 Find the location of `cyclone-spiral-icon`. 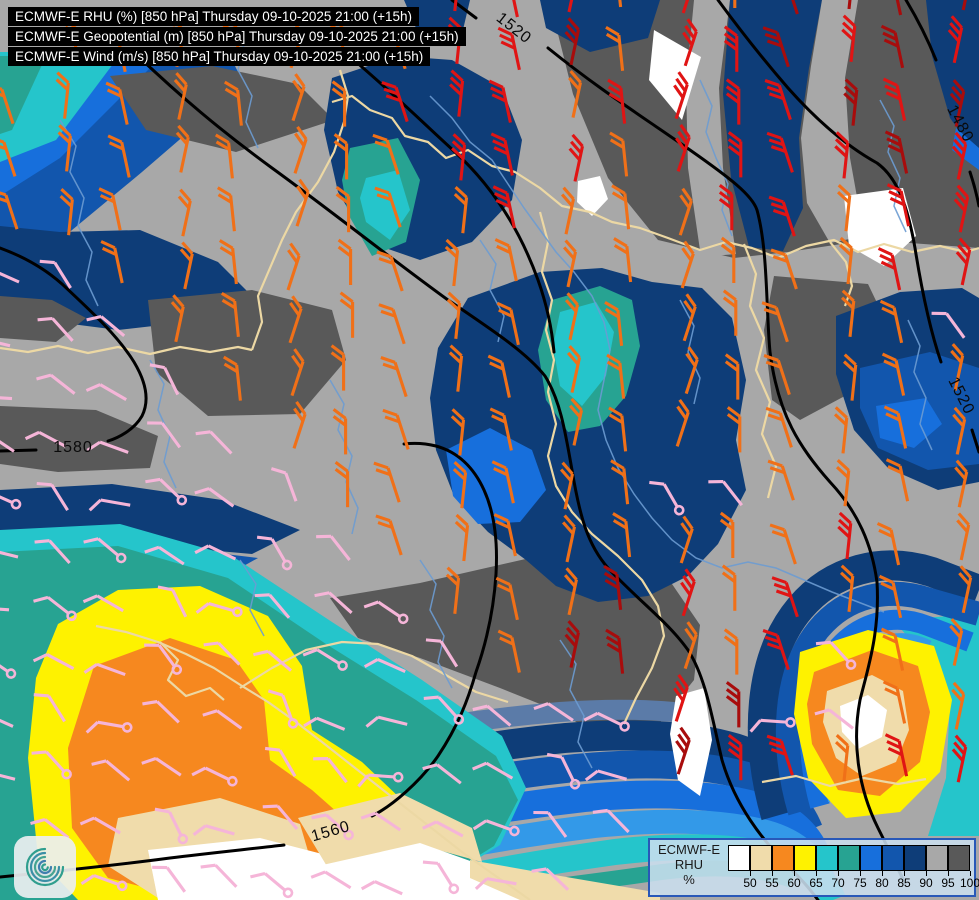

cyclone-spiral-icon is located at coordinates (45, 867).